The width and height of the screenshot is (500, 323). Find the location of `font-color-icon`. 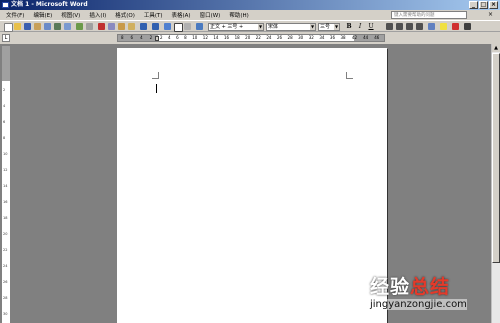

font-color-icon is located at coordinates (455, 26).